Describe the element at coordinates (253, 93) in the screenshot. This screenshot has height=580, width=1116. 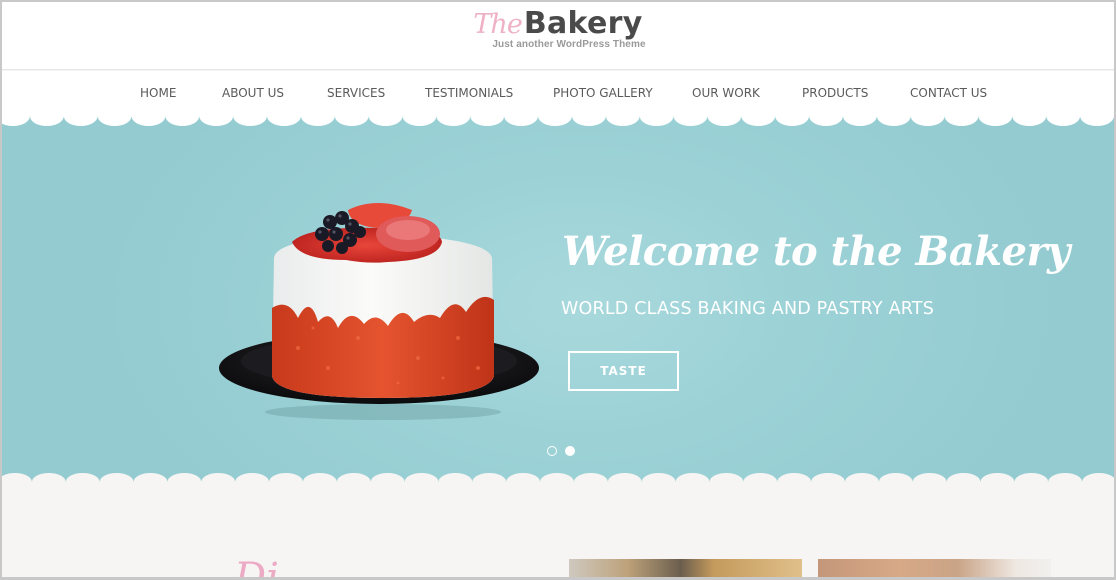
I see `nav-item-about-us: ABOUT US` at that location.